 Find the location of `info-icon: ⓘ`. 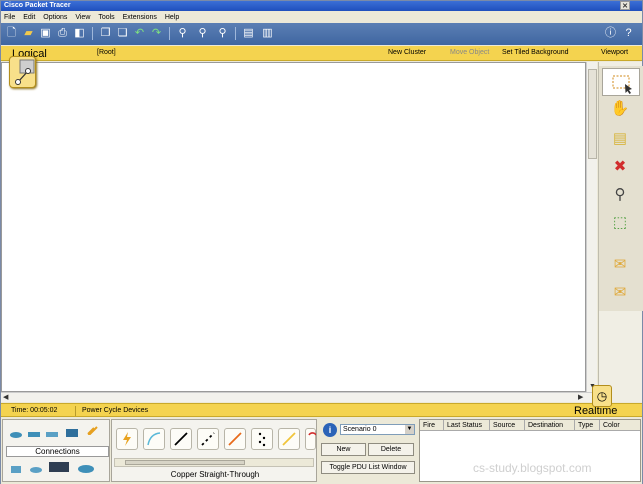

info-icon: ⓘ is located at coordinates (610, 33).